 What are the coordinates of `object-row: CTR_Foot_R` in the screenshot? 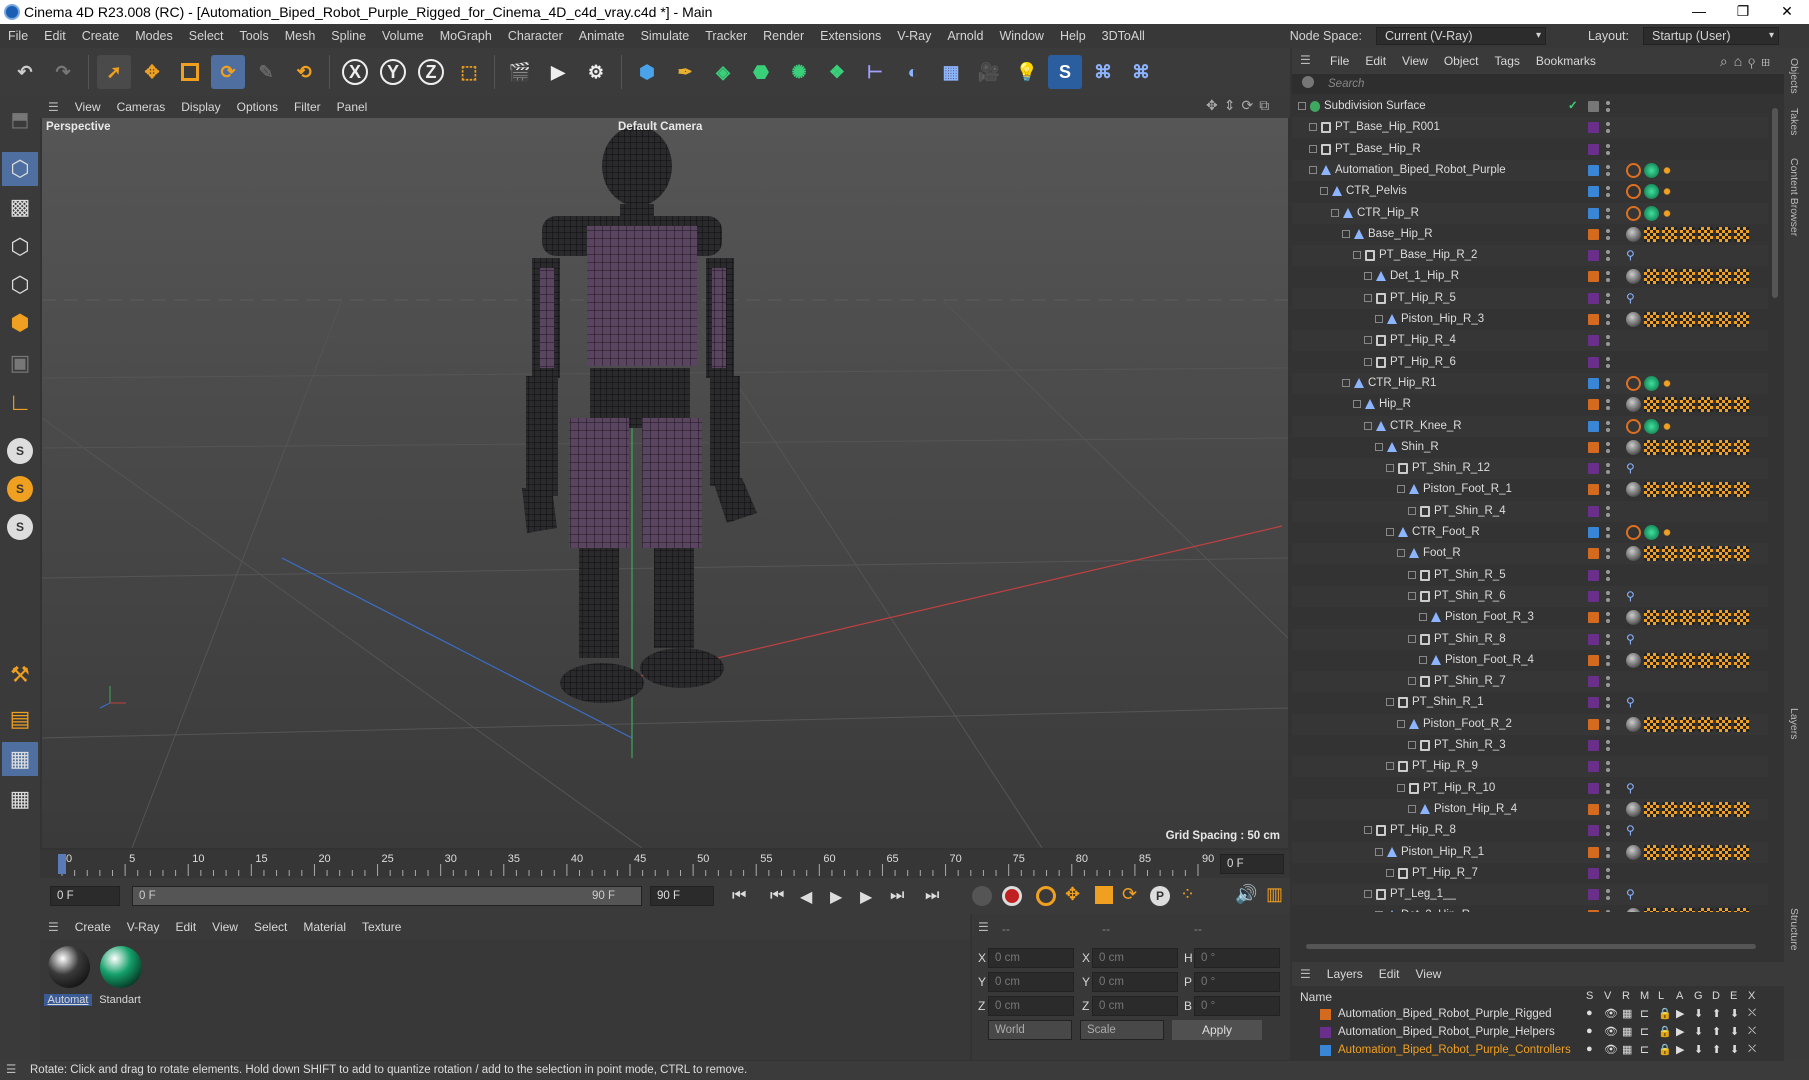 It's located at (1530, 532).